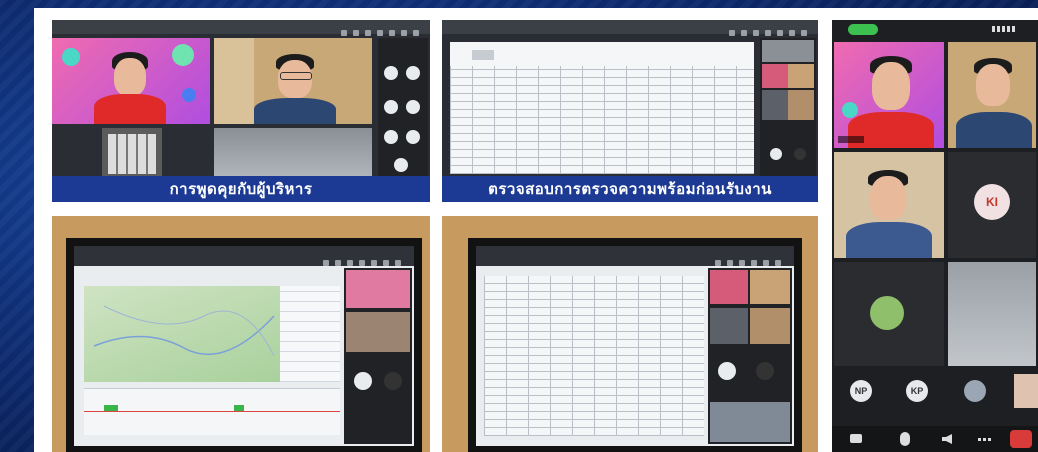 The image size is (1038, 452). What do you see at coordinates (935, 439) in the screenshot?
I see `phone-controls-bar` at bounding box center [935, 439].